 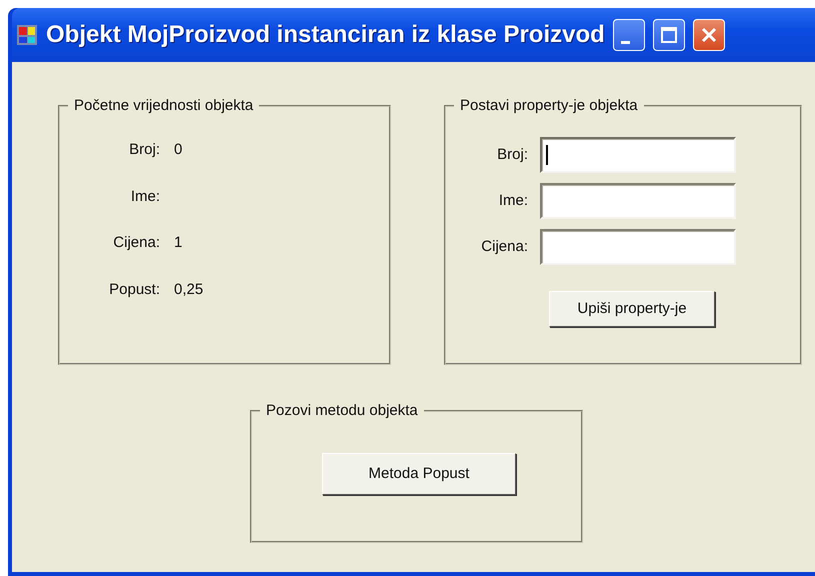 I want to click on close-icon, so click(x=709, y=35).